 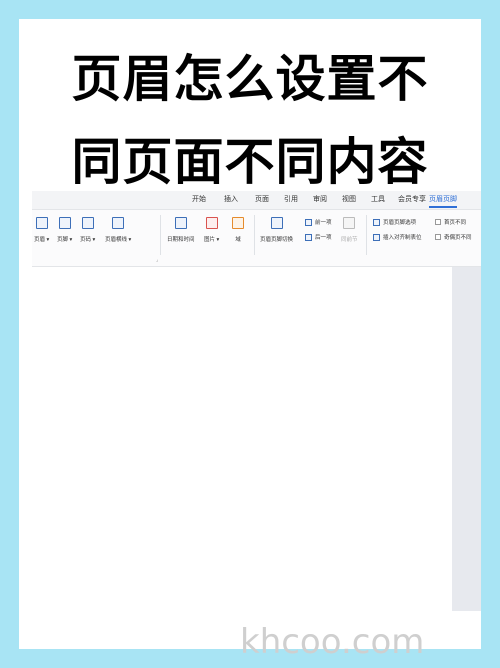 I want to click on footer-label: 页脚 ▾, so click(x=65, y=240).